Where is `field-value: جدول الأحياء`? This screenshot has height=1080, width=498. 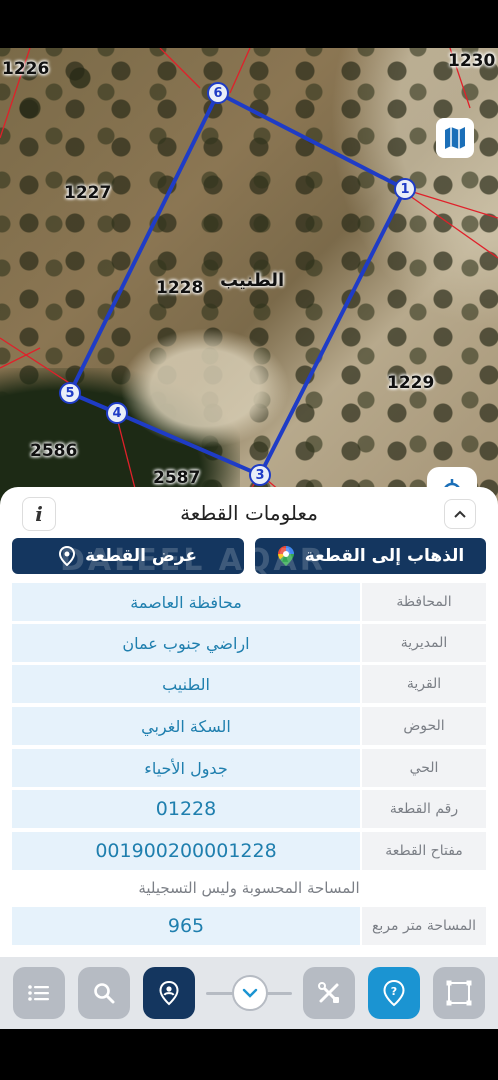
field-value: جدول الأحياء is located at coordinates (186, 768).